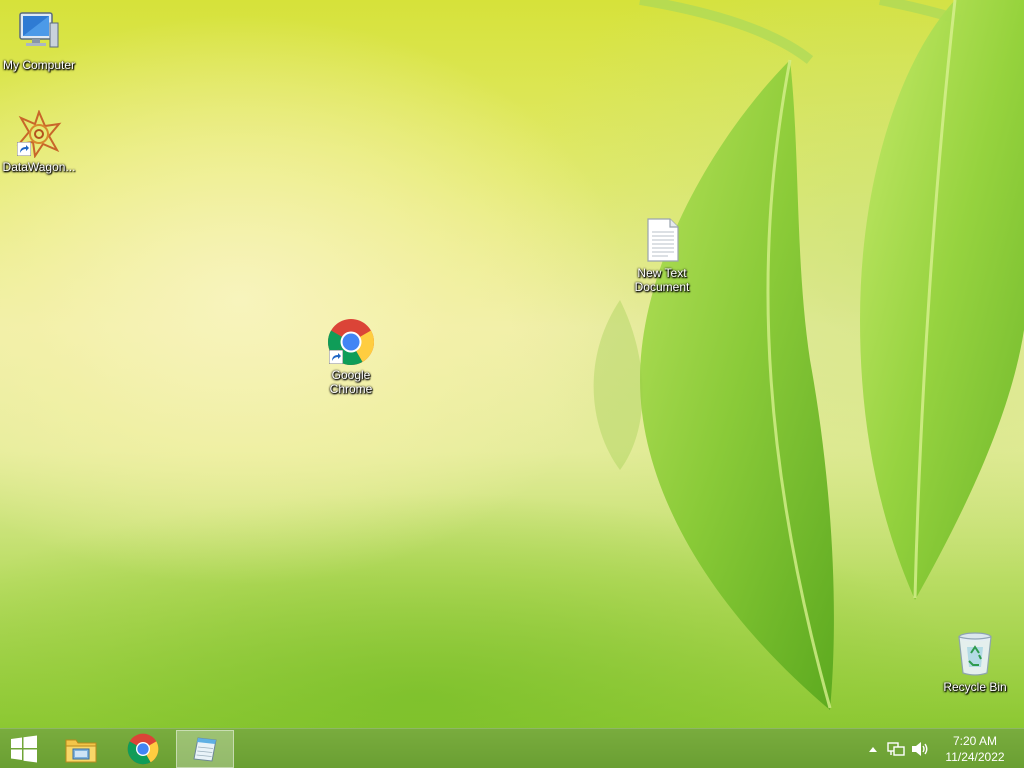 Image resolution: width=1024 pixels, height=769 pixels. What do you see at coordinates (975, 687) in the screenshot?
I see `desktop-icon-label: Recycle Bin` at bounding box center [975, 687].